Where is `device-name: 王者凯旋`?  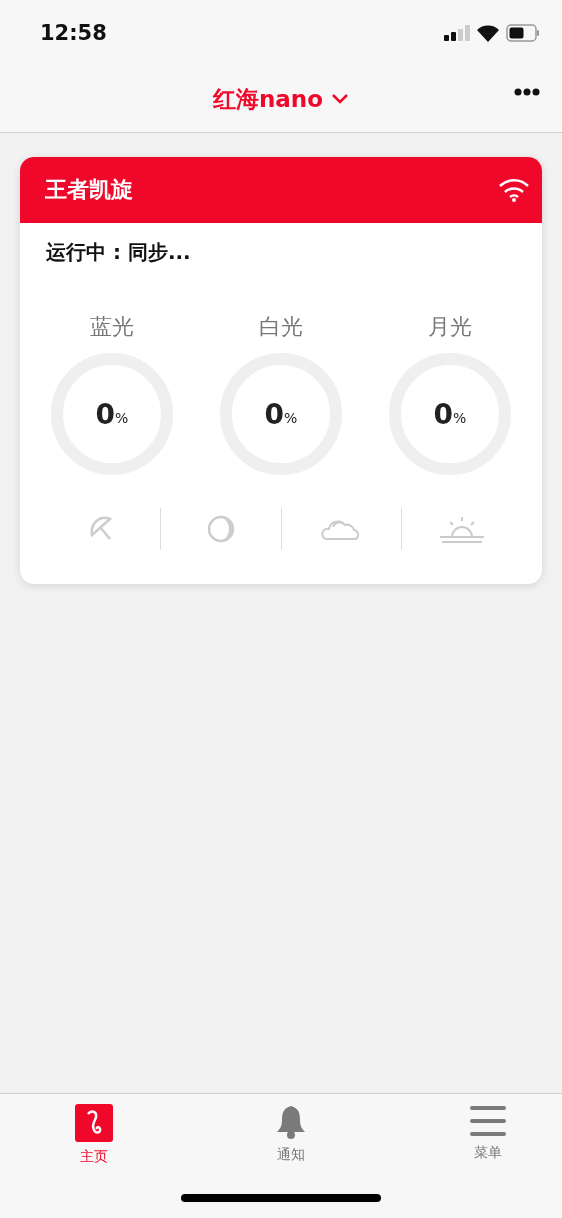 device-name: 王者凯旋 is located at coordinates (89, 190).